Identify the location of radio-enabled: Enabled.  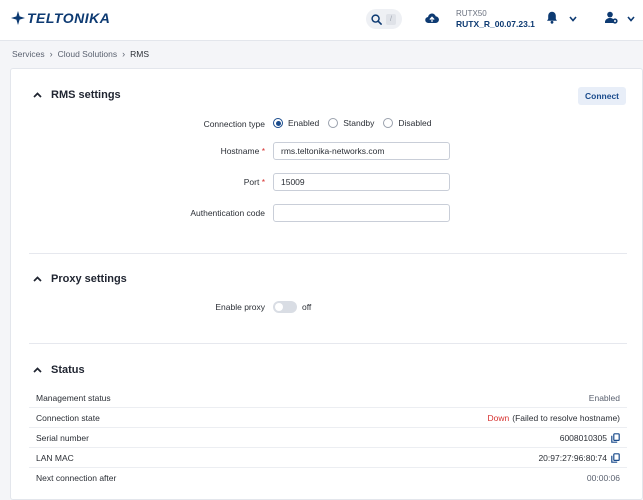
(296, 123).